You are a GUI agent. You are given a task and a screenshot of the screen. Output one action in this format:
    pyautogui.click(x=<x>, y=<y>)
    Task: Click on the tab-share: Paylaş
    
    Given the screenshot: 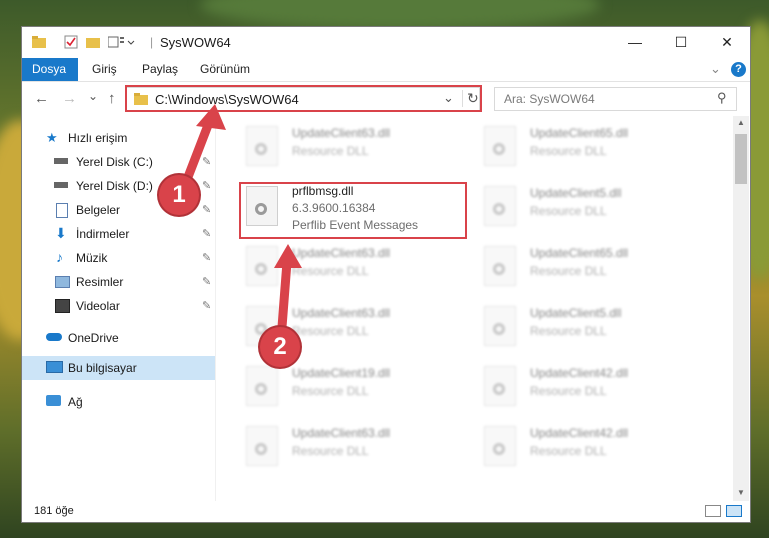 What is the action you would take?
    pyautogui.click(x=160, y=69)
    